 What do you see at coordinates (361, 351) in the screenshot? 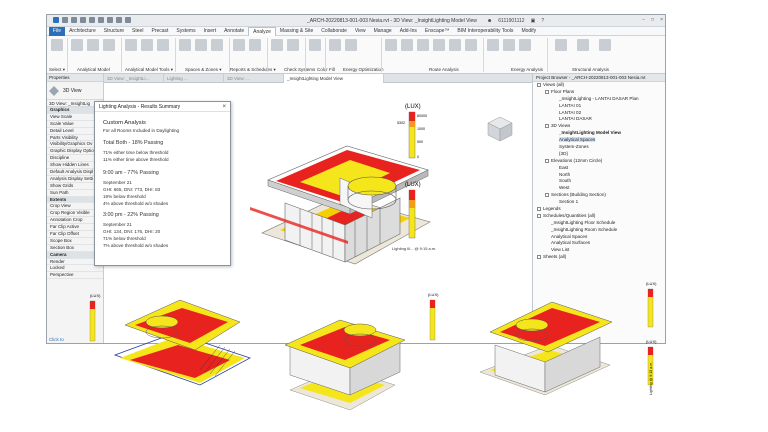
I see `render-bottom-middle: (LUX)` at bounding box center [361, 351].